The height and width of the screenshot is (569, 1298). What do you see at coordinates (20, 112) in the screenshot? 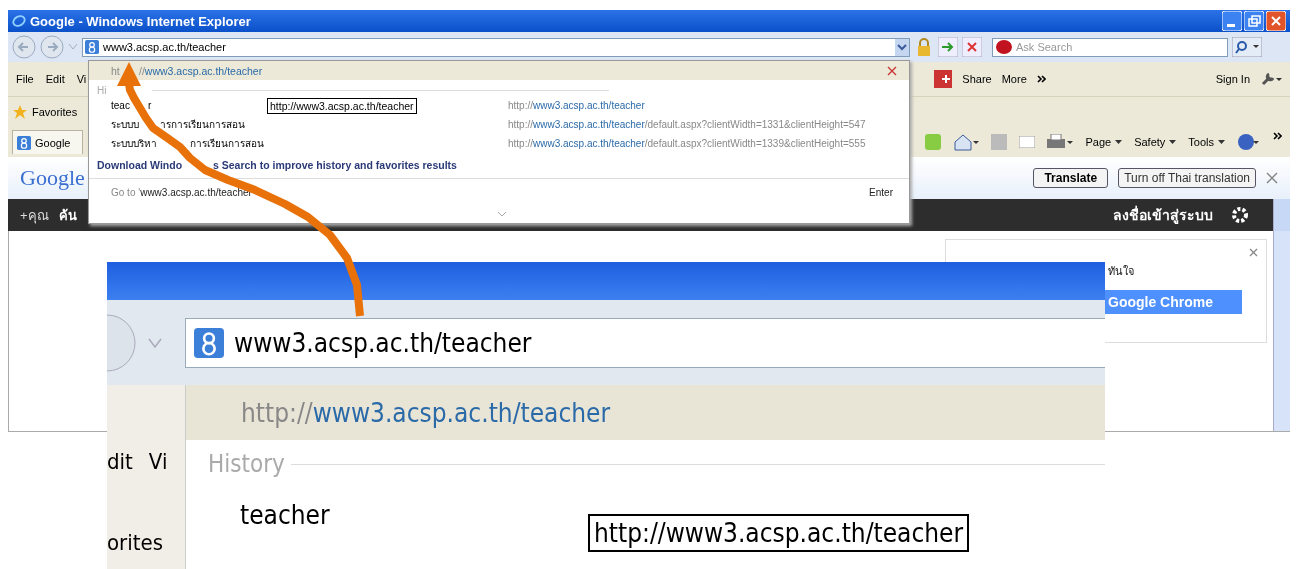
I see `star-icon` at bounding box center [20, 112].